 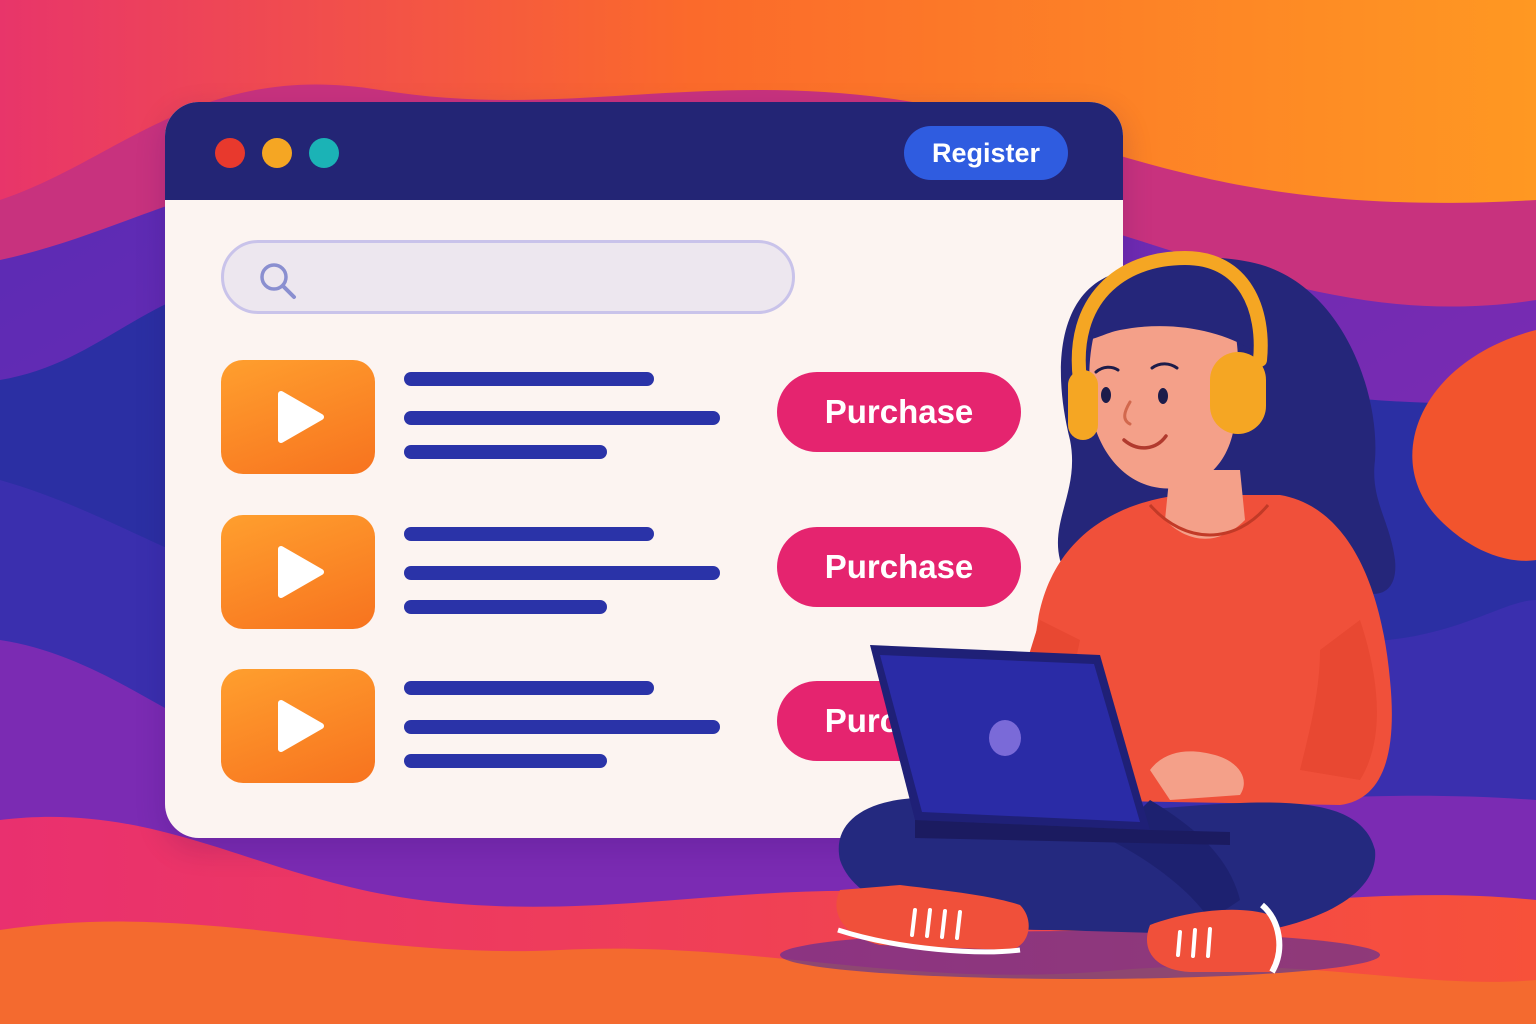 I want to click on close-dot, so click(x=230, y=153).